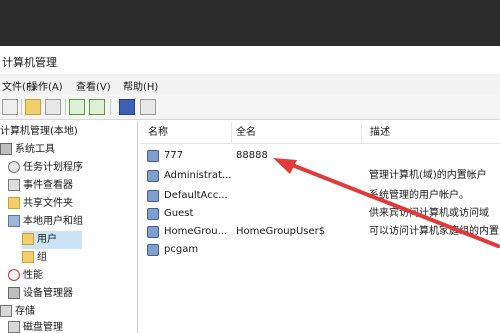 This screenshot has height=333, width=500. Describe the element at coordinates (14, 327) in the screenshot. I see `disk-icon` at that location.